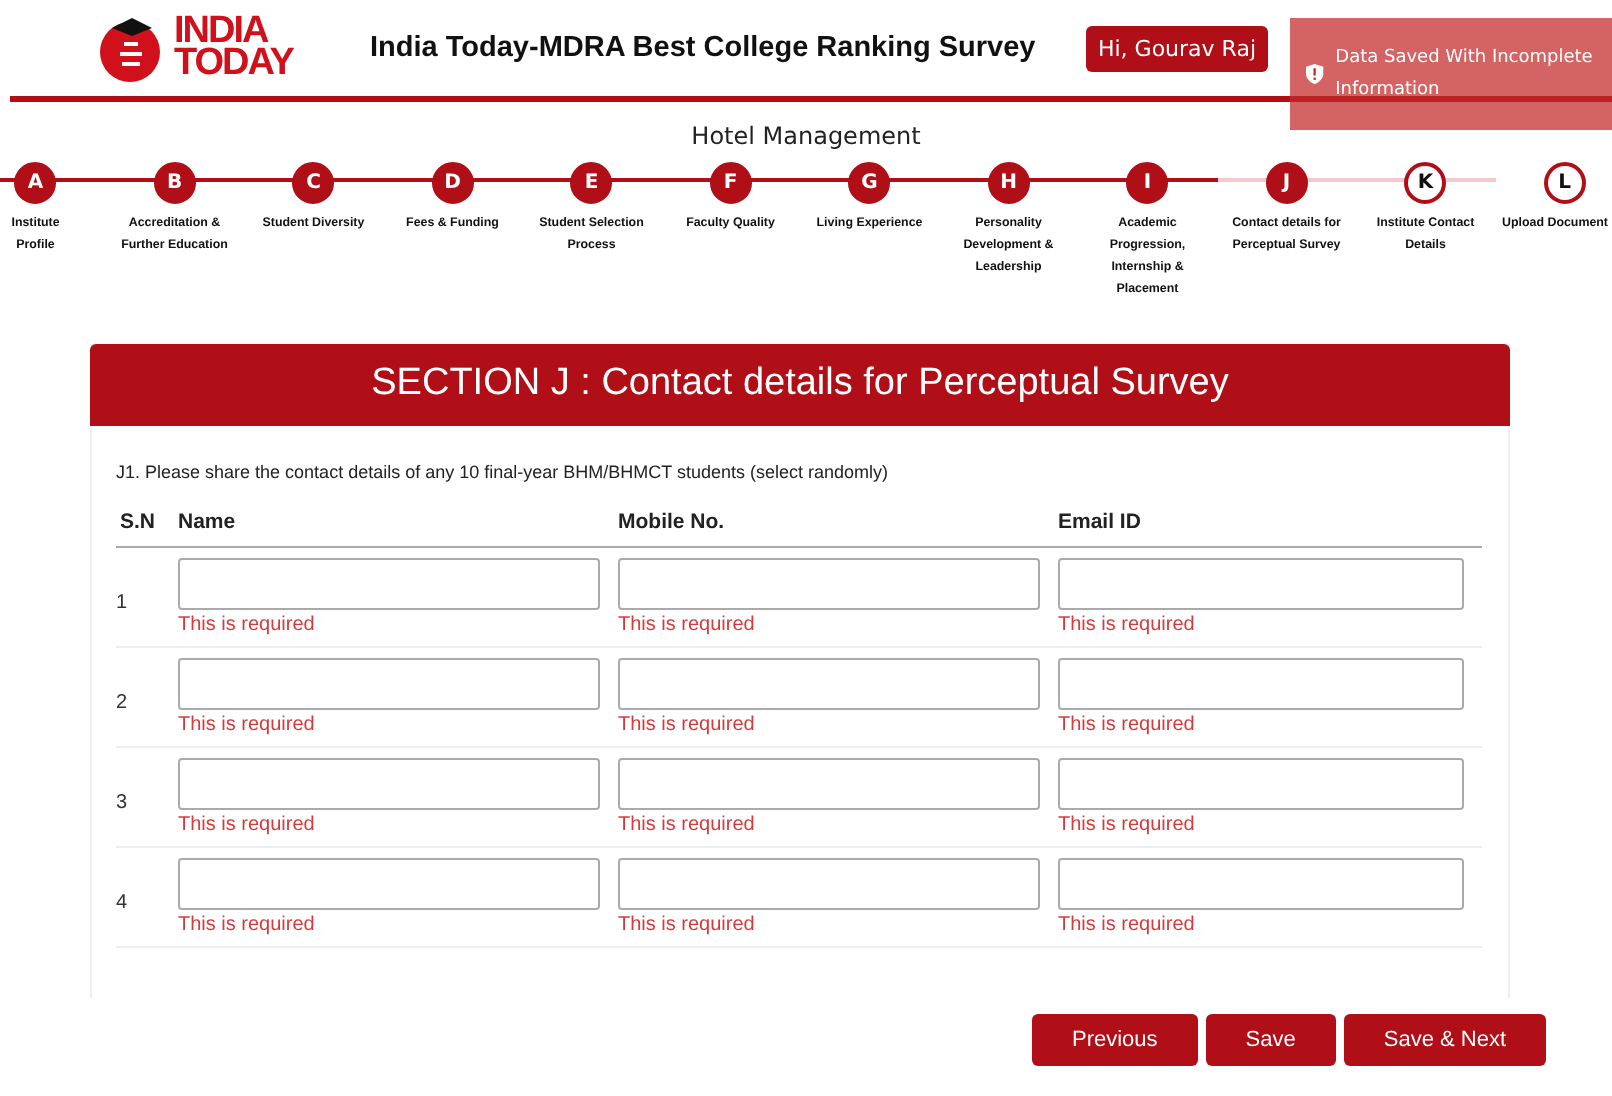 This screenshot has height=1096, width=1612. Describe the element at coordinates (313, 183) in the screenshot. I see `step-marker: C` at that location.